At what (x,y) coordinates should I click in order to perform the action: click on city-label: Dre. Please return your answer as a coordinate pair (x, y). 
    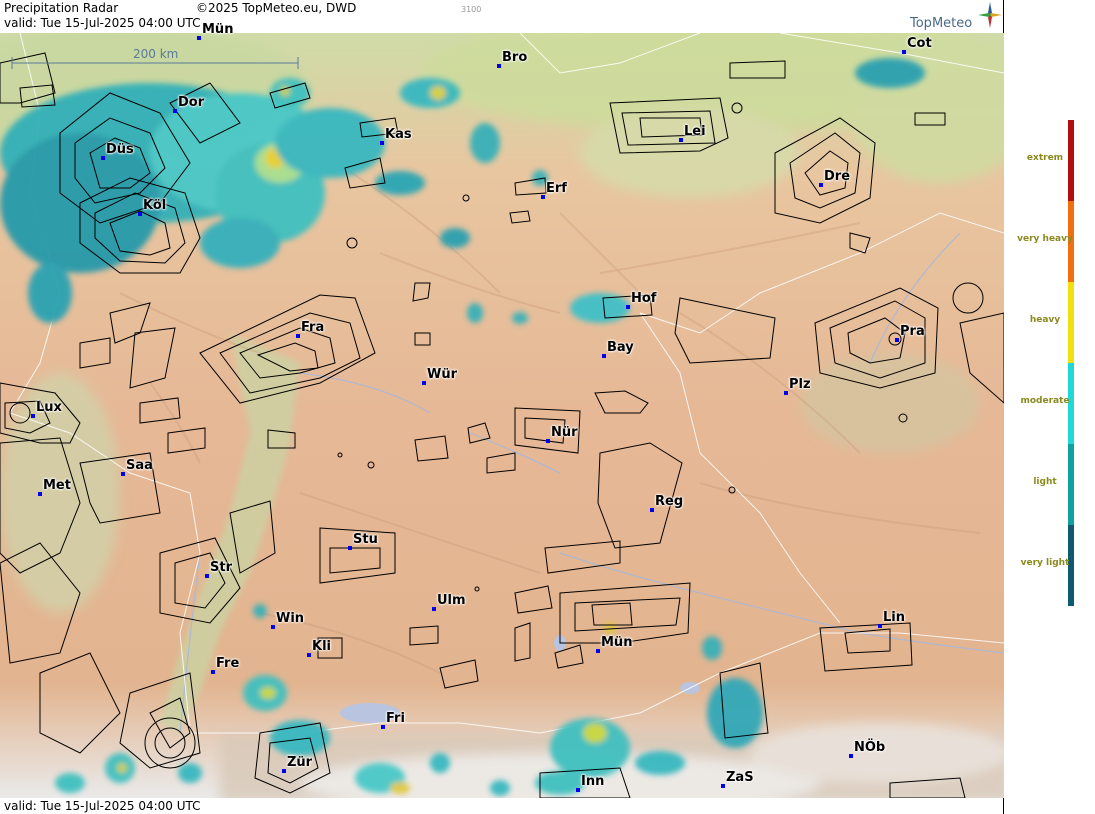
    Looking at the image, I should click on (837, 176).